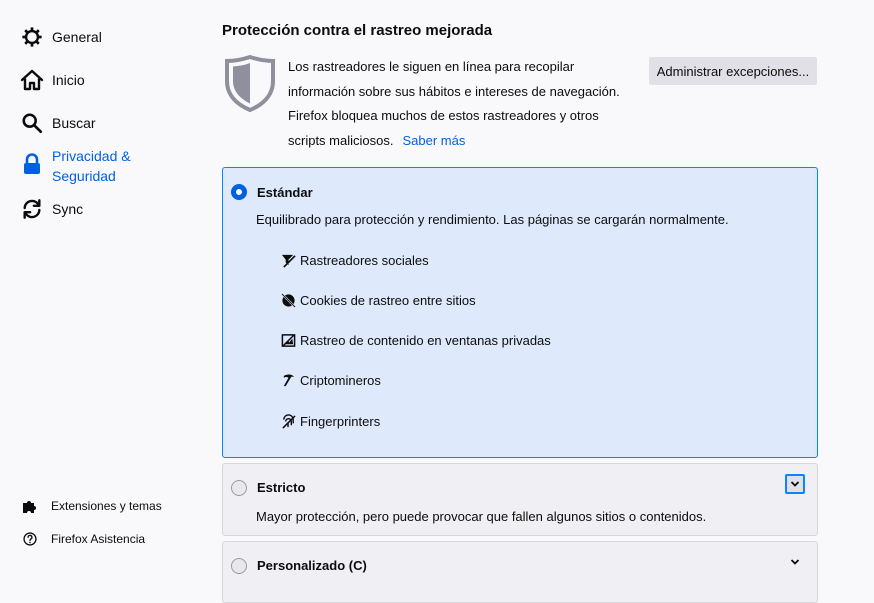 This screenshot has height=603, width=874. What do you see at coordinates (91, 166) in the screenshot?
I see `sidebar-item-label: Privacidad & Seguridad` at bounding box center [91, 166].